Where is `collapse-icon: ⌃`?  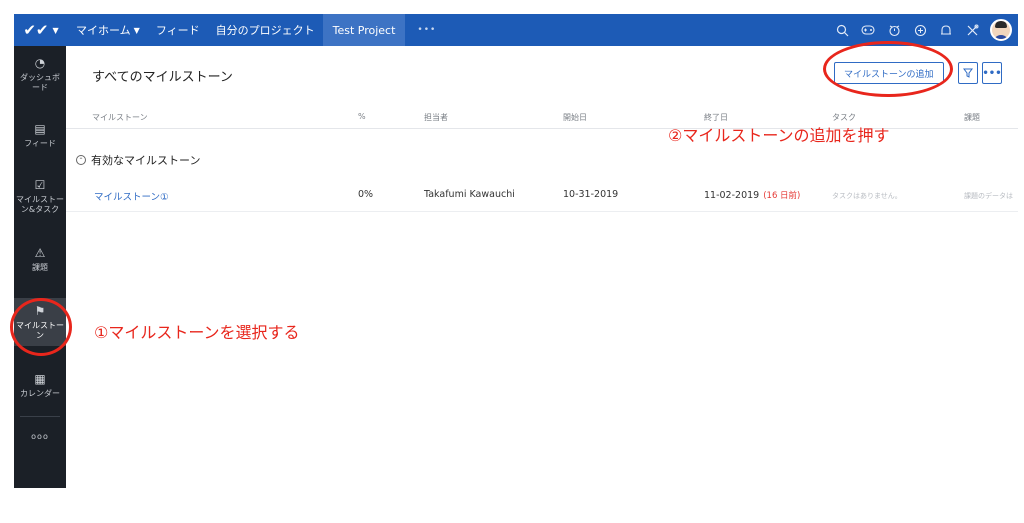 collapse-icon: ⌃ is located at coordinates (81, 160).